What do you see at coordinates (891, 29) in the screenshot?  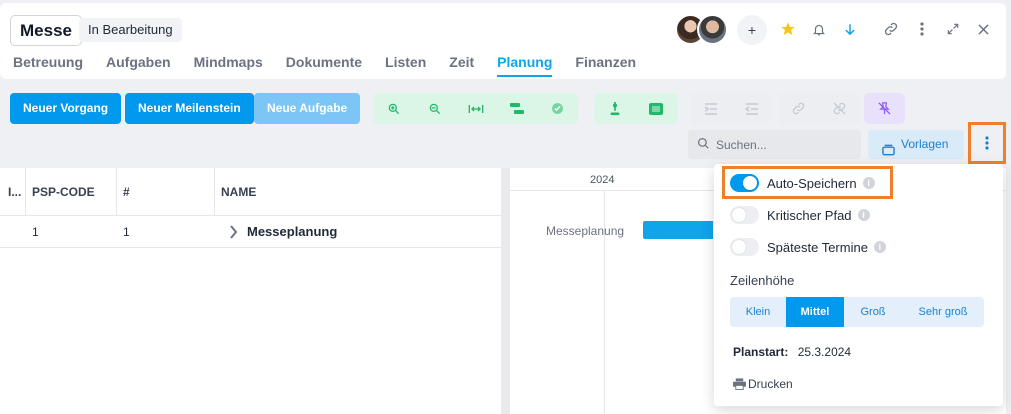 I see `link-icon` at bounding box center [891, 29].